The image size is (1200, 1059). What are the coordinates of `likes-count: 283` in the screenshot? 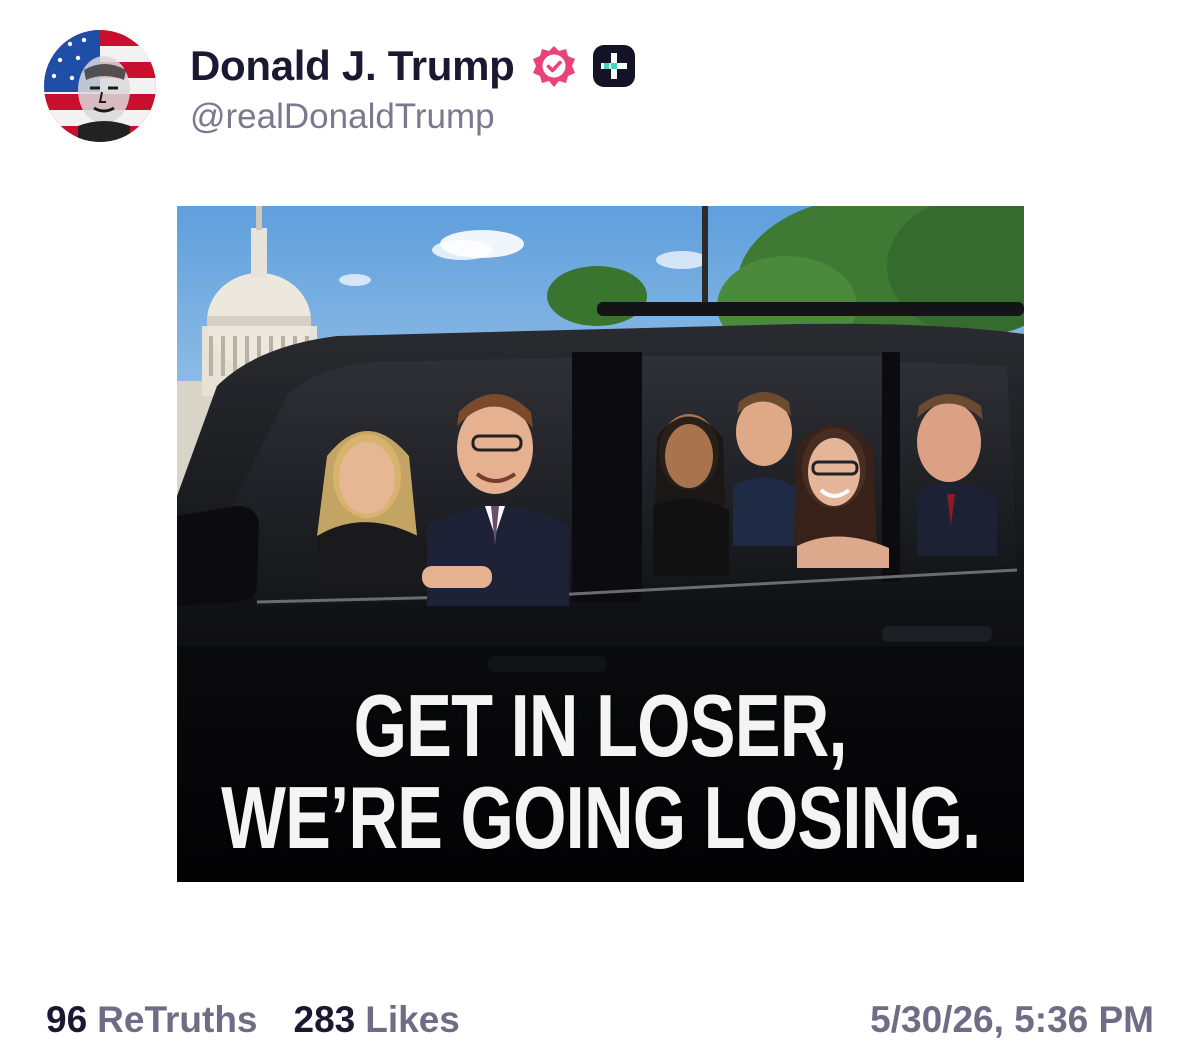 It's located at (324, 1019).